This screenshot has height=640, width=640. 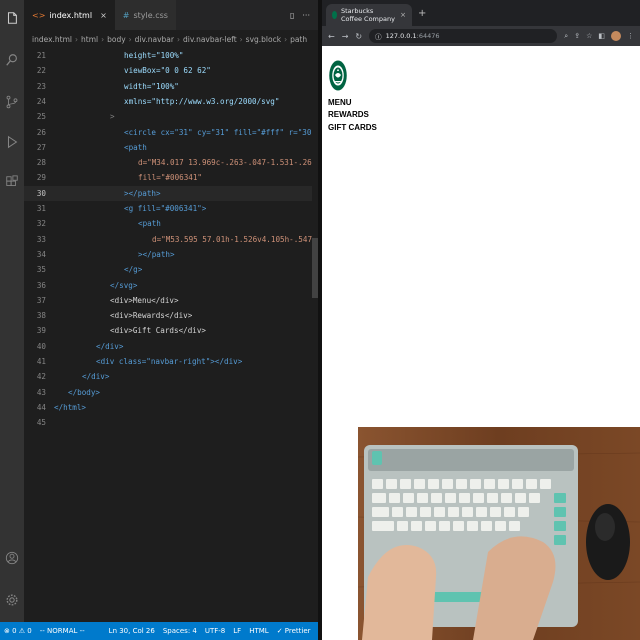 What do you see at coordinates (12, 182) in the screenshot?
I see `extensions-icon` at bounding box center [12, 182].